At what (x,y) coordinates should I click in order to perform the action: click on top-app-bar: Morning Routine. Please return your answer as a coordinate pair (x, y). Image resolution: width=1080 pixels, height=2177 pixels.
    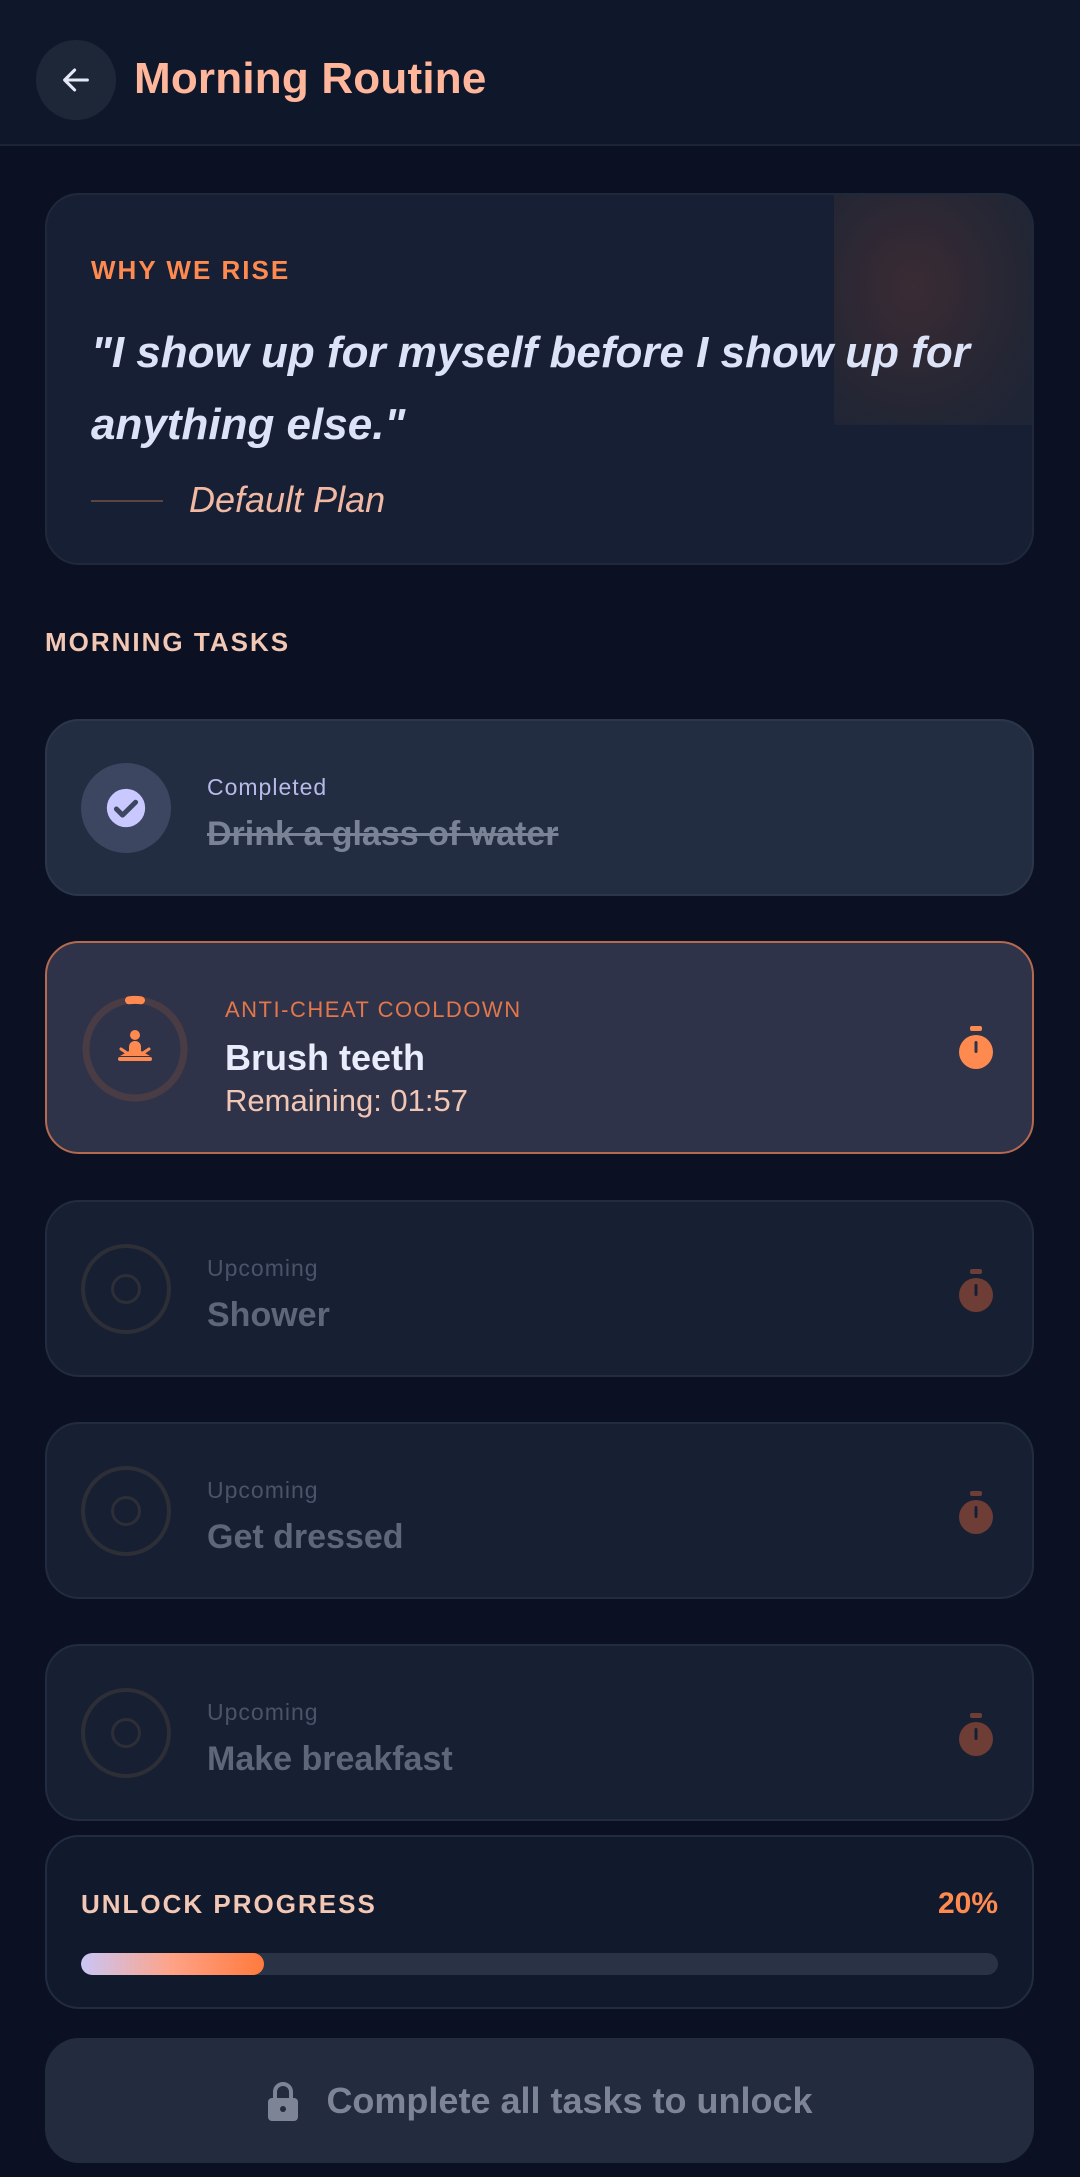
    Looking at the image, I should click on (540, 73).